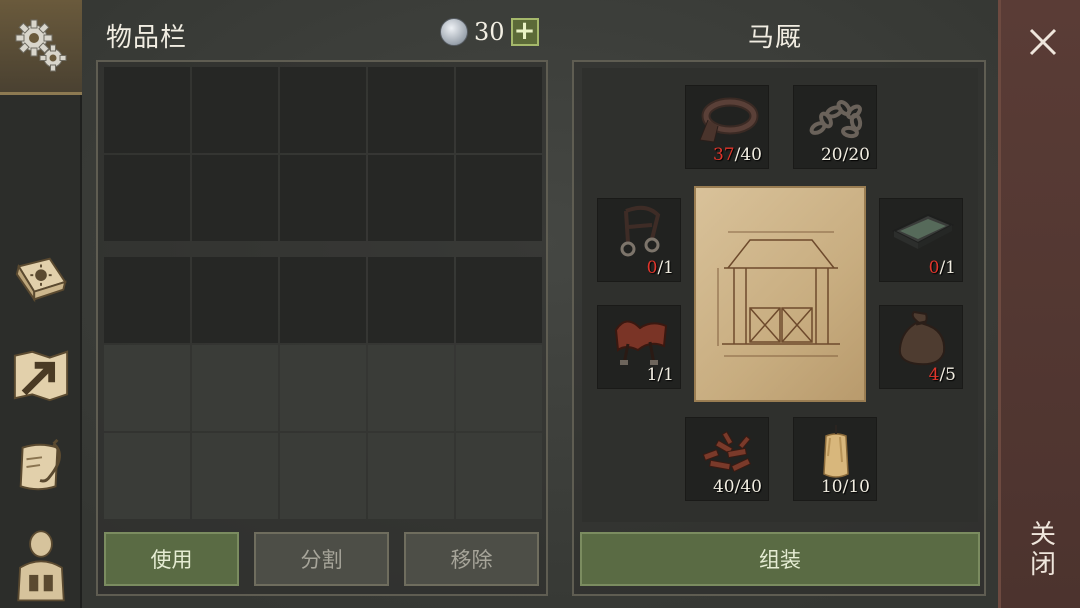 This screenshot has height=608, width=1080. I want to click on currency-value: 30, so click(489, 32).